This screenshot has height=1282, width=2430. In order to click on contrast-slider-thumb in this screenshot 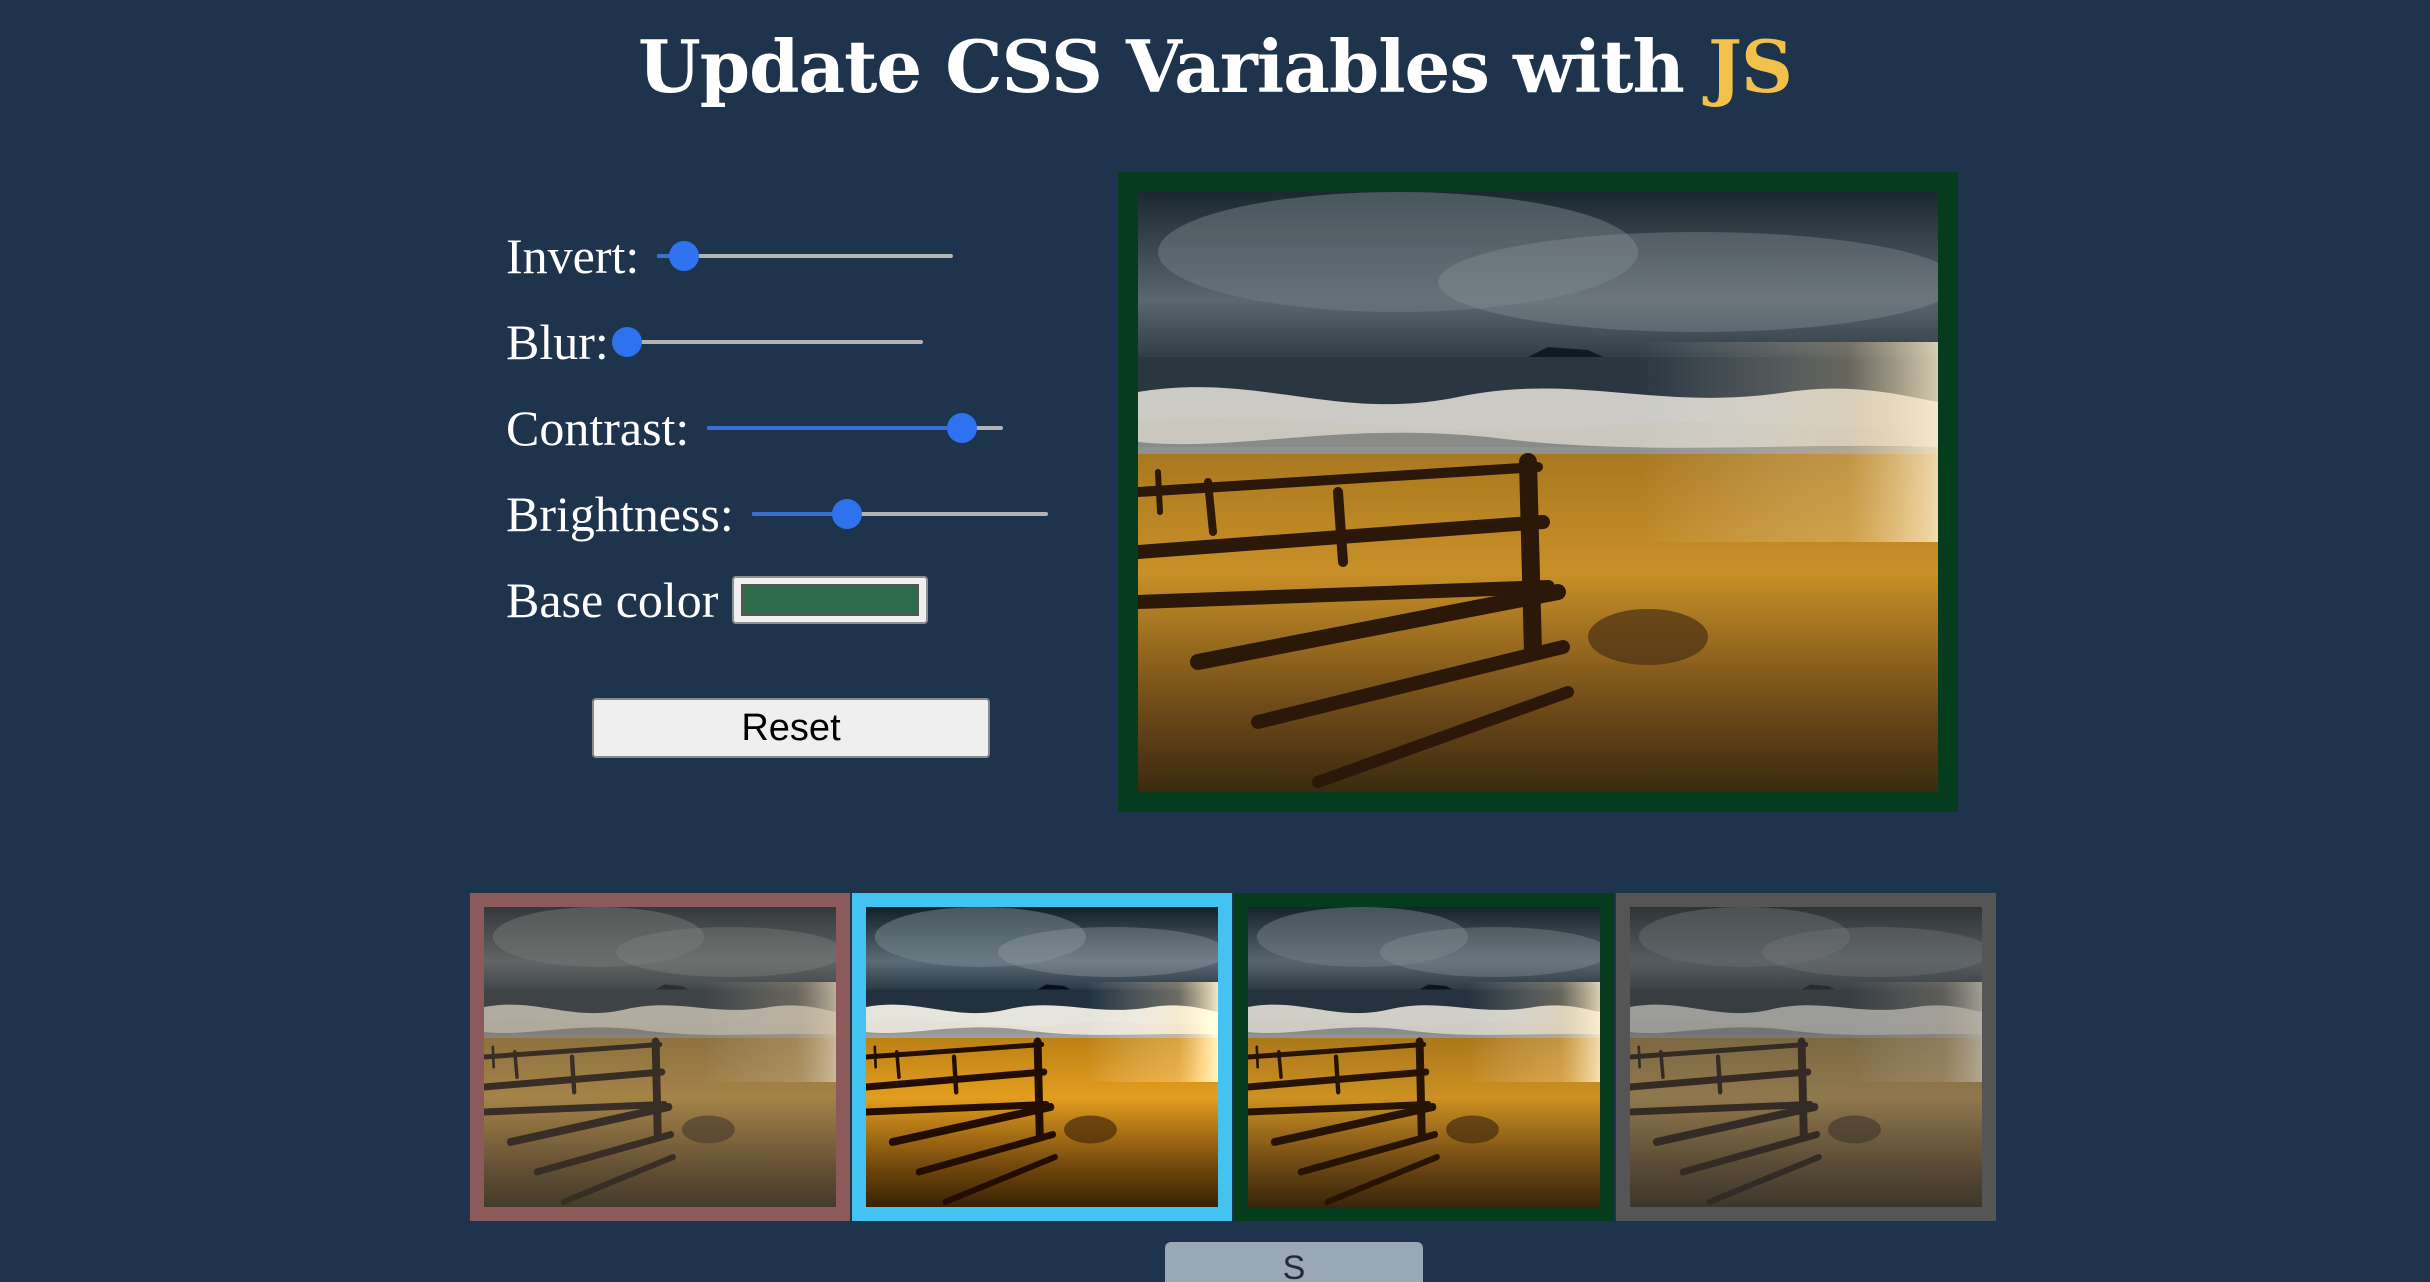, I will do `click(961, 428)`.